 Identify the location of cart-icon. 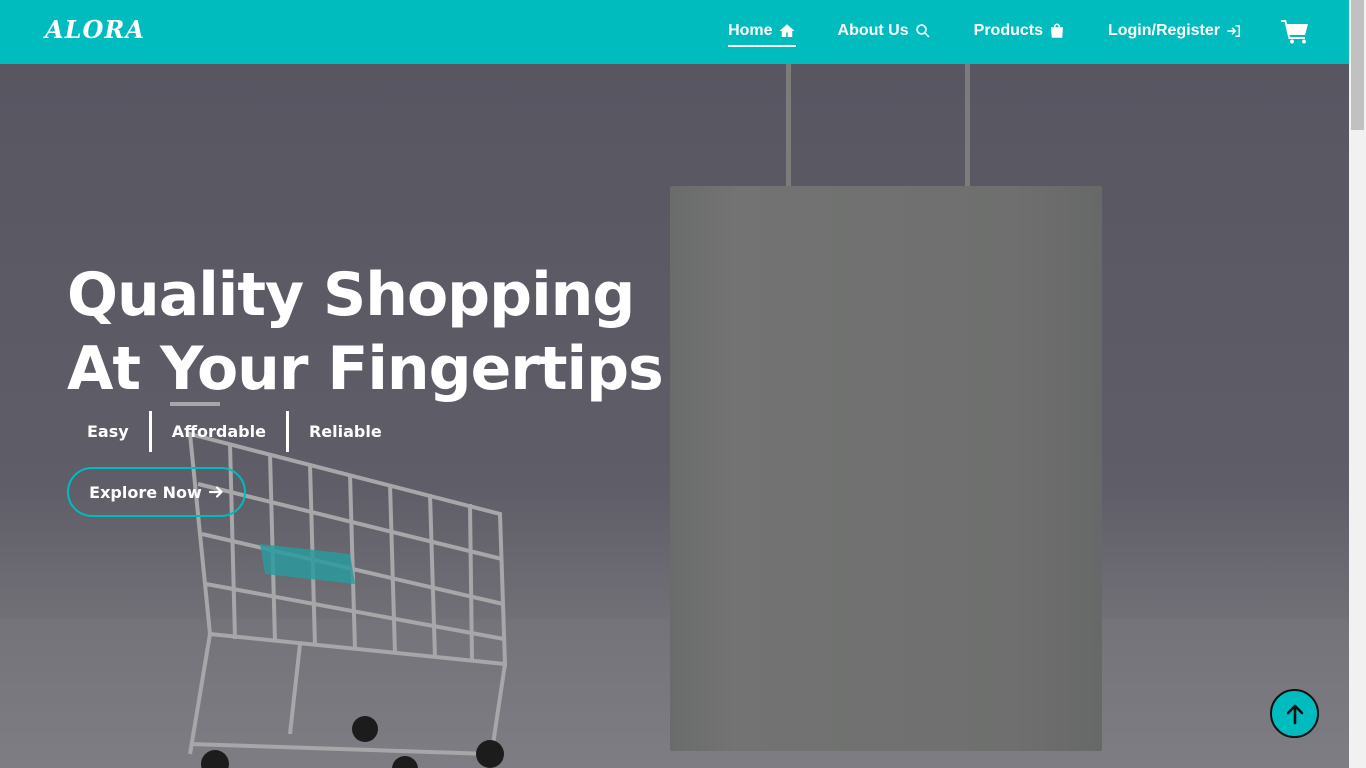
(1294, 32).